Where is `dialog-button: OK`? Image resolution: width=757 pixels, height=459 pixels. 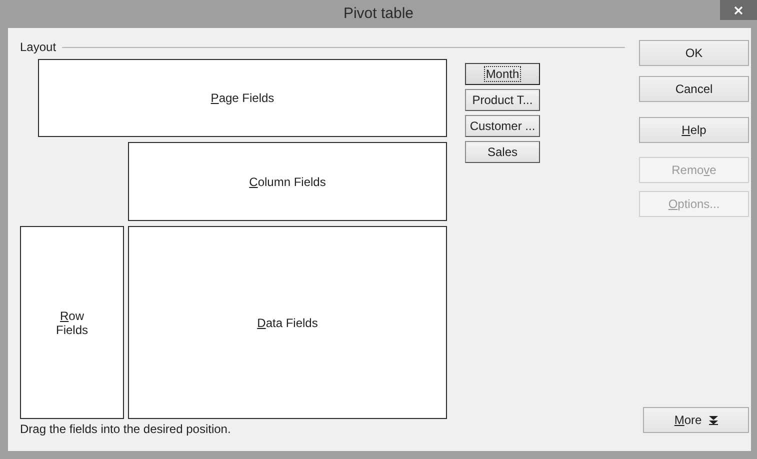
dialog-button: OK is located at coordinates (694, 53).